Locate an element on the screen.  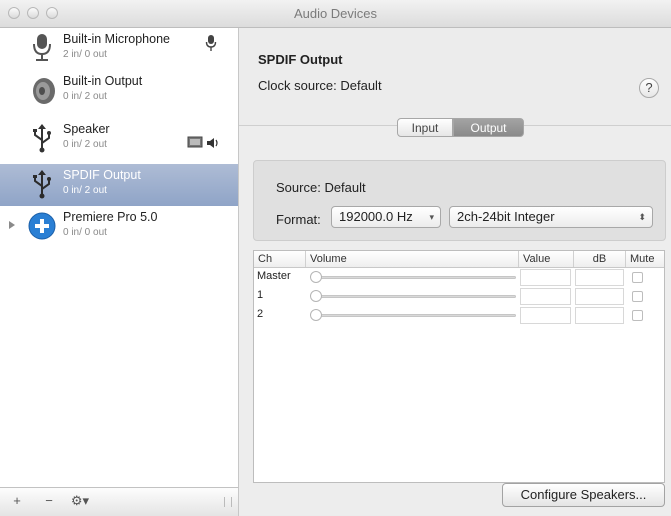
channel-label: 2 is located at coordinates (260, 314).